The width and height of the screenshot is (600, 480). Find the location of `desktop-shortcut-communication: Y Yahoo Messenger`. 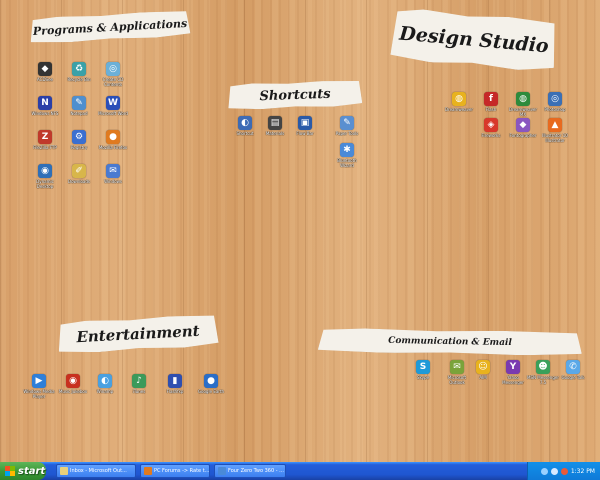

desktop-shortcut-communication: Y Yahoo Messenger is located at coordinates (513, 372).